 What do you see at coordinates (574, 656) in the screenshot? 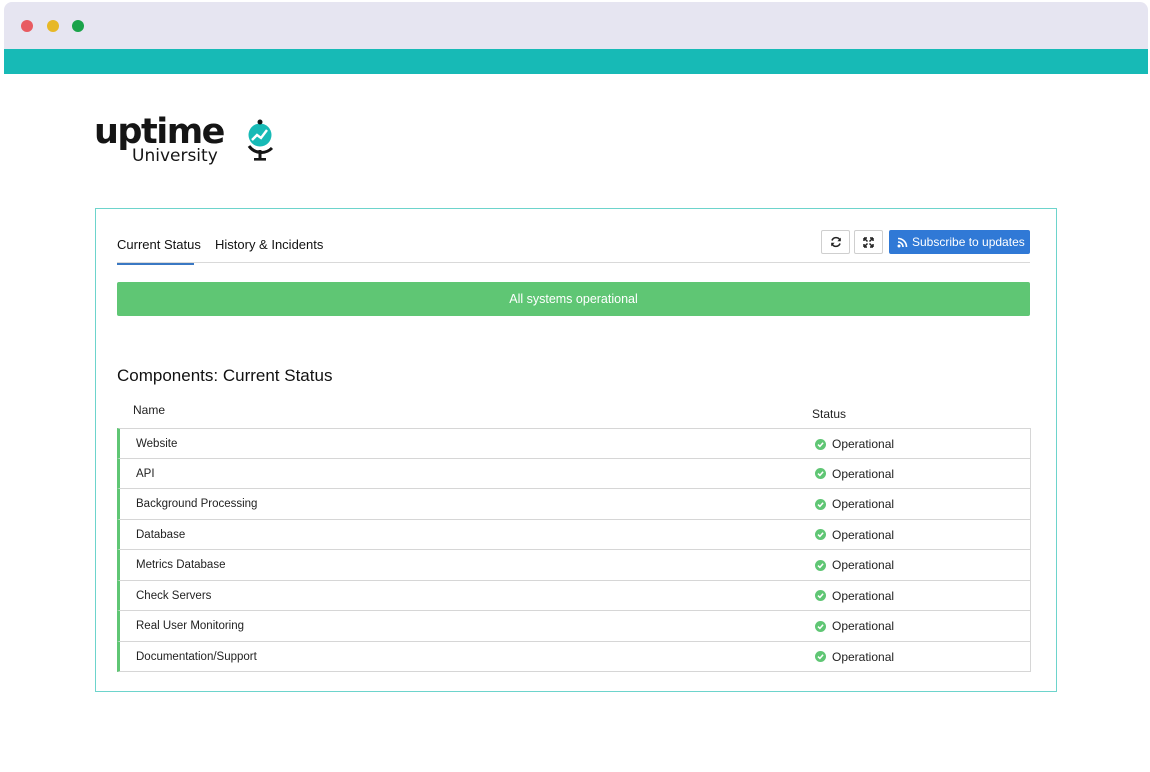
I see `table-row: Documentation/Support Operational` at bounding box center [574, 656].